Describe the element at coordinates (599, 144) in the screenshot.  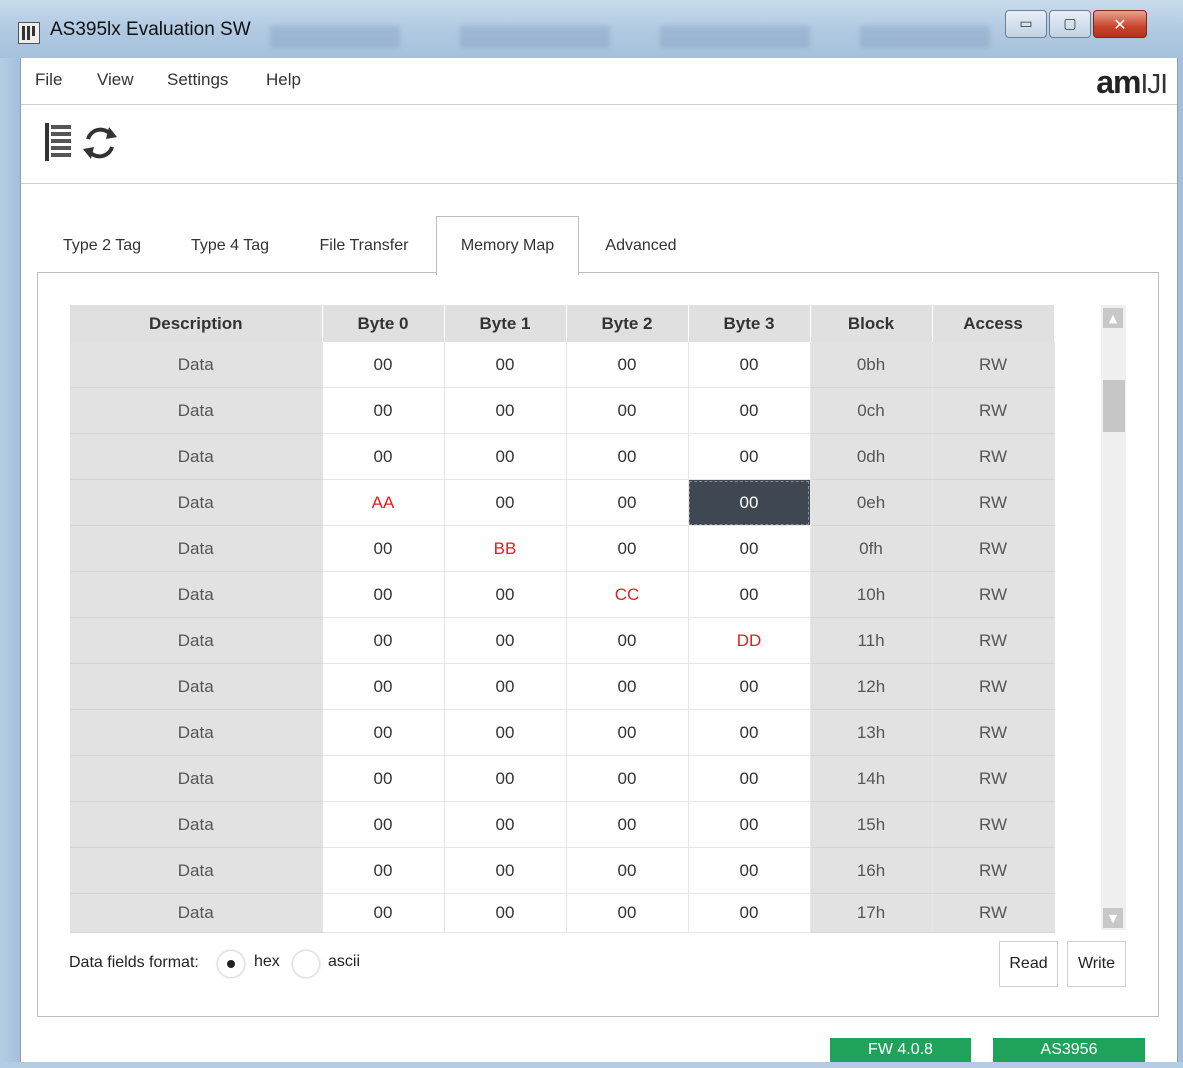
I see `toolbar` at that location.